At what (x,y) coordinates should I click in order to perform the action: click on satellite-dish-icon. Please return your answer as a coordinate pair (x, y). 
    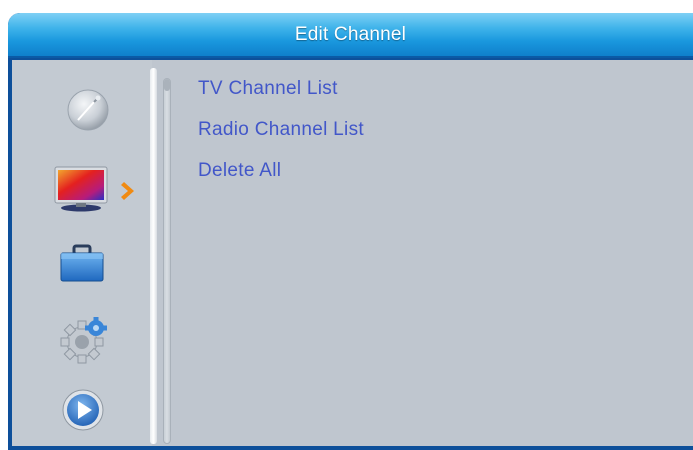
    Looking at the image, I should click on (88, 110).